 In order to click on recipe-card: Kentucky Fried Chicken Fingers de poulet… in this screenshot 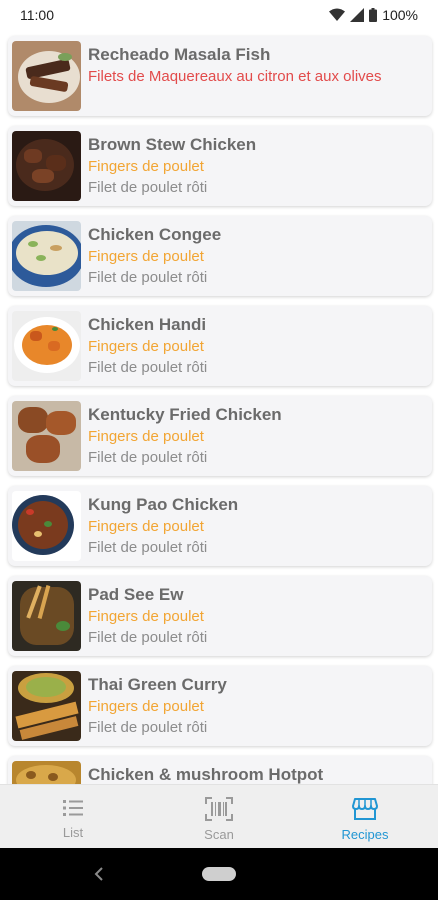, I will do `click(220, 436)`.